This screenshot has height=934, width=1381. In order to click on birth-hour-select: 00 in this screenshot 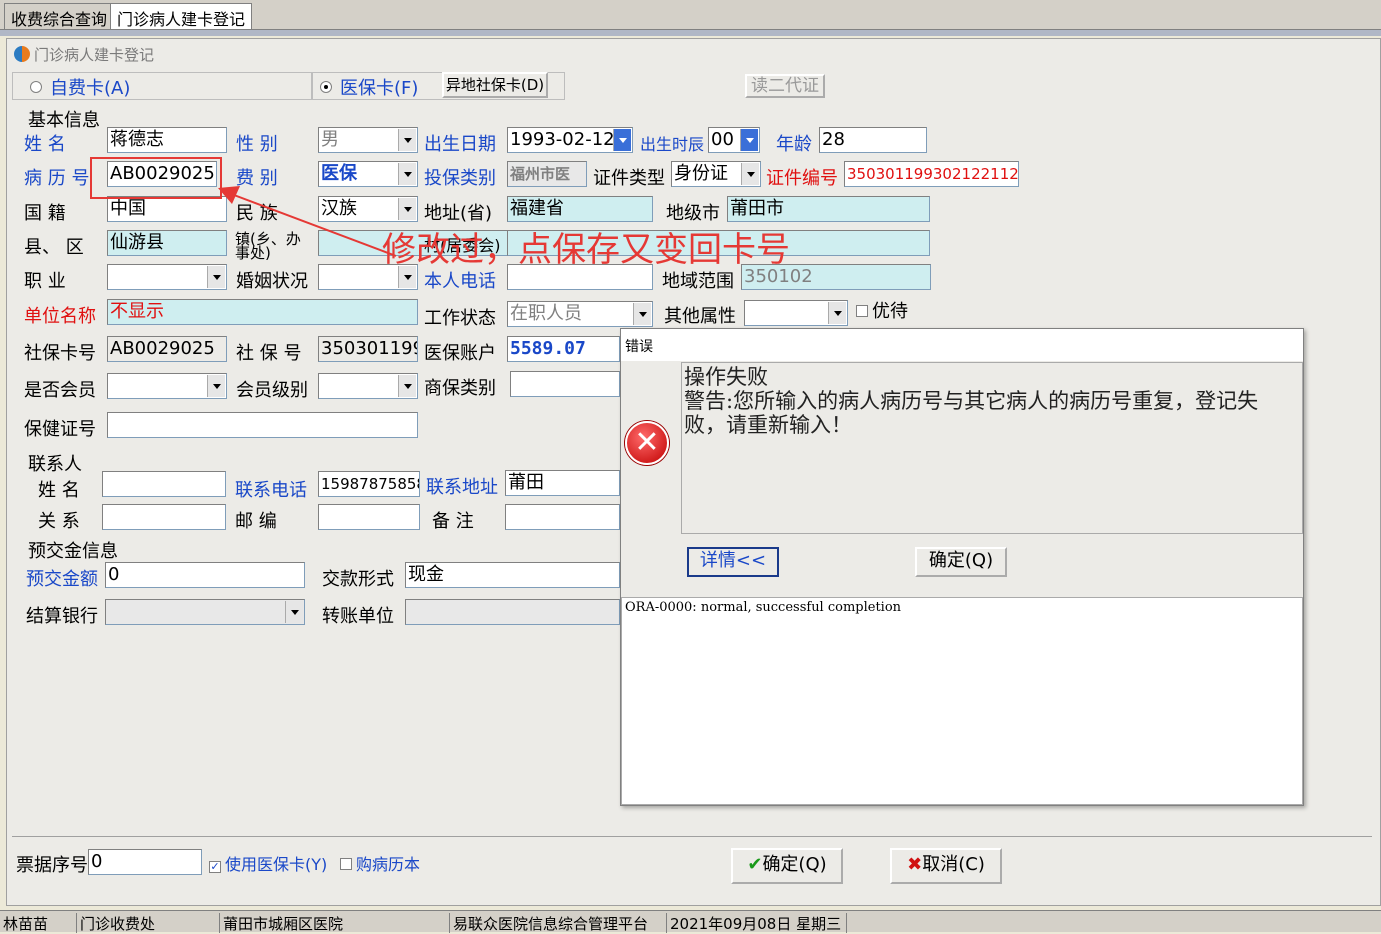, I will do `click(734, 140)`.